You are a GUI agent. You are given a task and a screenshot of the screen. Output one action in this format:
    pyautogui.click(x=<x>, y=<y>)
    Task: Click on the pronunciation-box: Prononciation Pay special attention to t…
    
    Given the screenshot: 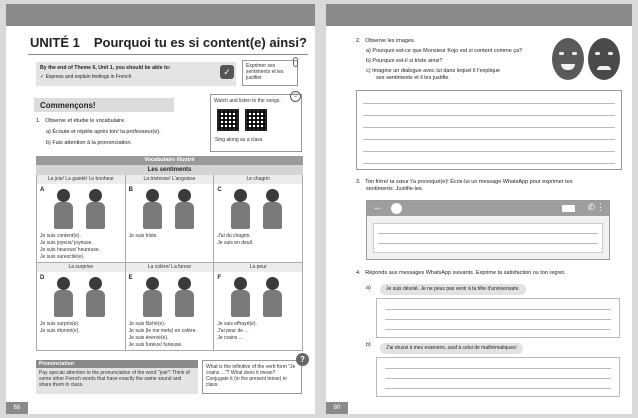 What is the action you would take?
    pyautogui.click(x=117, y=377)
    